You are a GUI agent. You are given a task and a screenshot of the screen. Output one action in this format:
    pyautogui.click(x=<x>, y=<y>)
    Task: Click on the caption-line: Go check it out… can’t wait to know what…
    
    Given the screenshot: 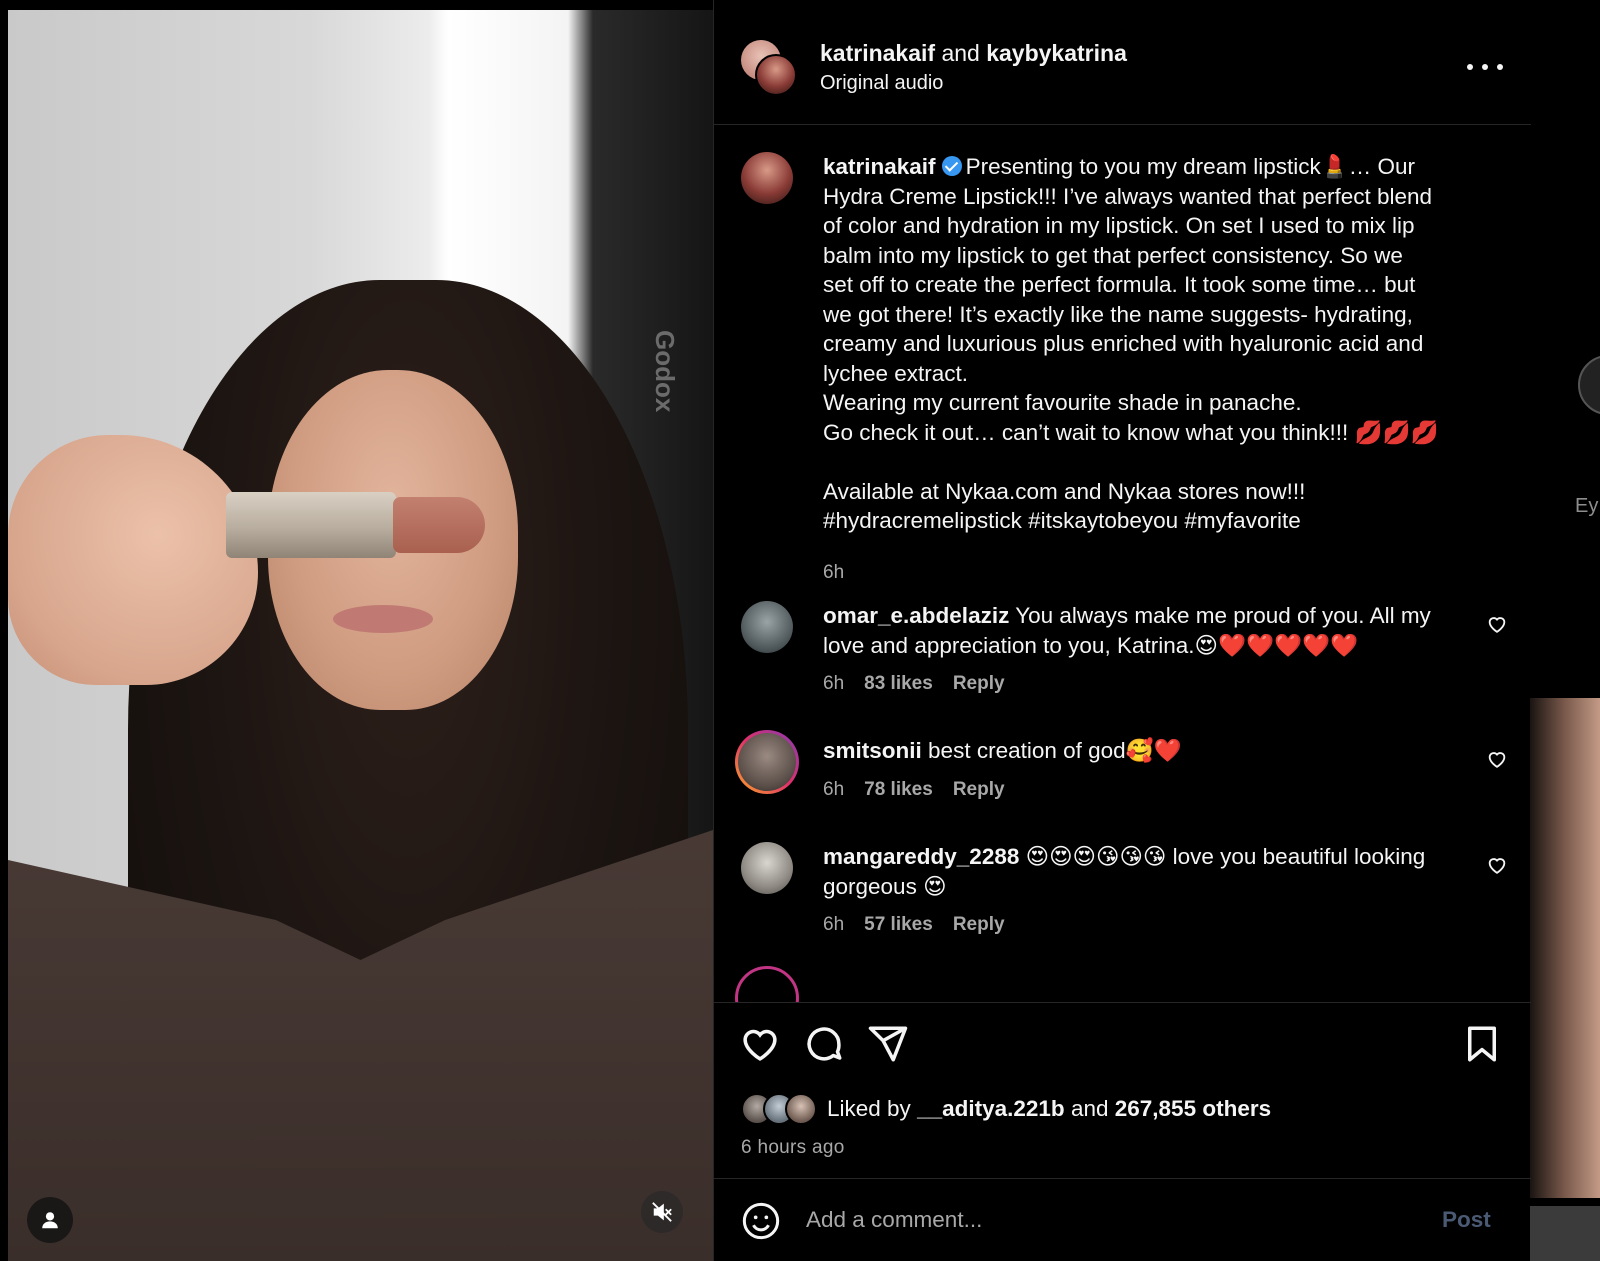 What is the action you would take?
    pyautogui.click(x=1131, y=432)
    